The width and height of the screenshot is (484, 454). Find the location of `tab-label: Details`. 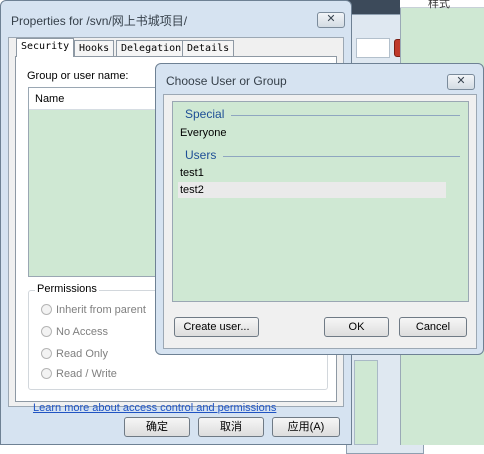

tab-label: Details is located at coordinates (208, 48).